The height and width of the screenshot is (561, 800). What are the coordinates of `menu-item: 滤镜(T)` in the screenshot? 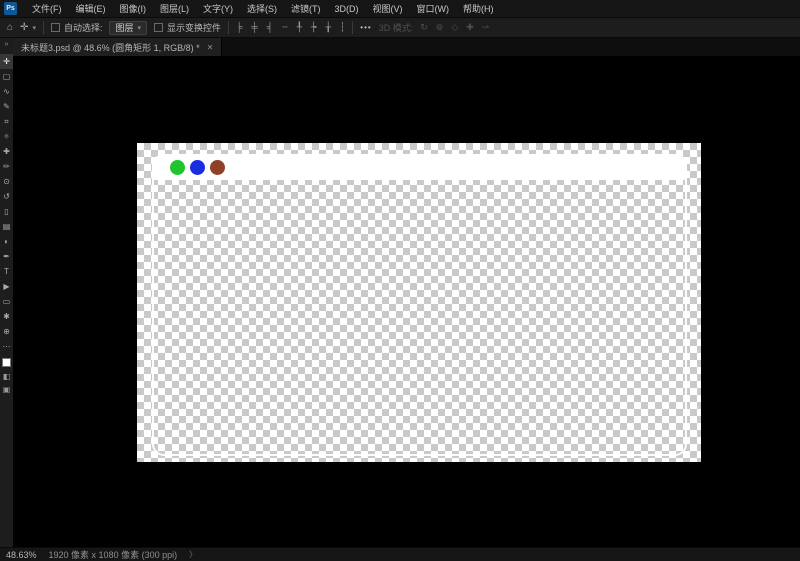 It's located at (306, 9).